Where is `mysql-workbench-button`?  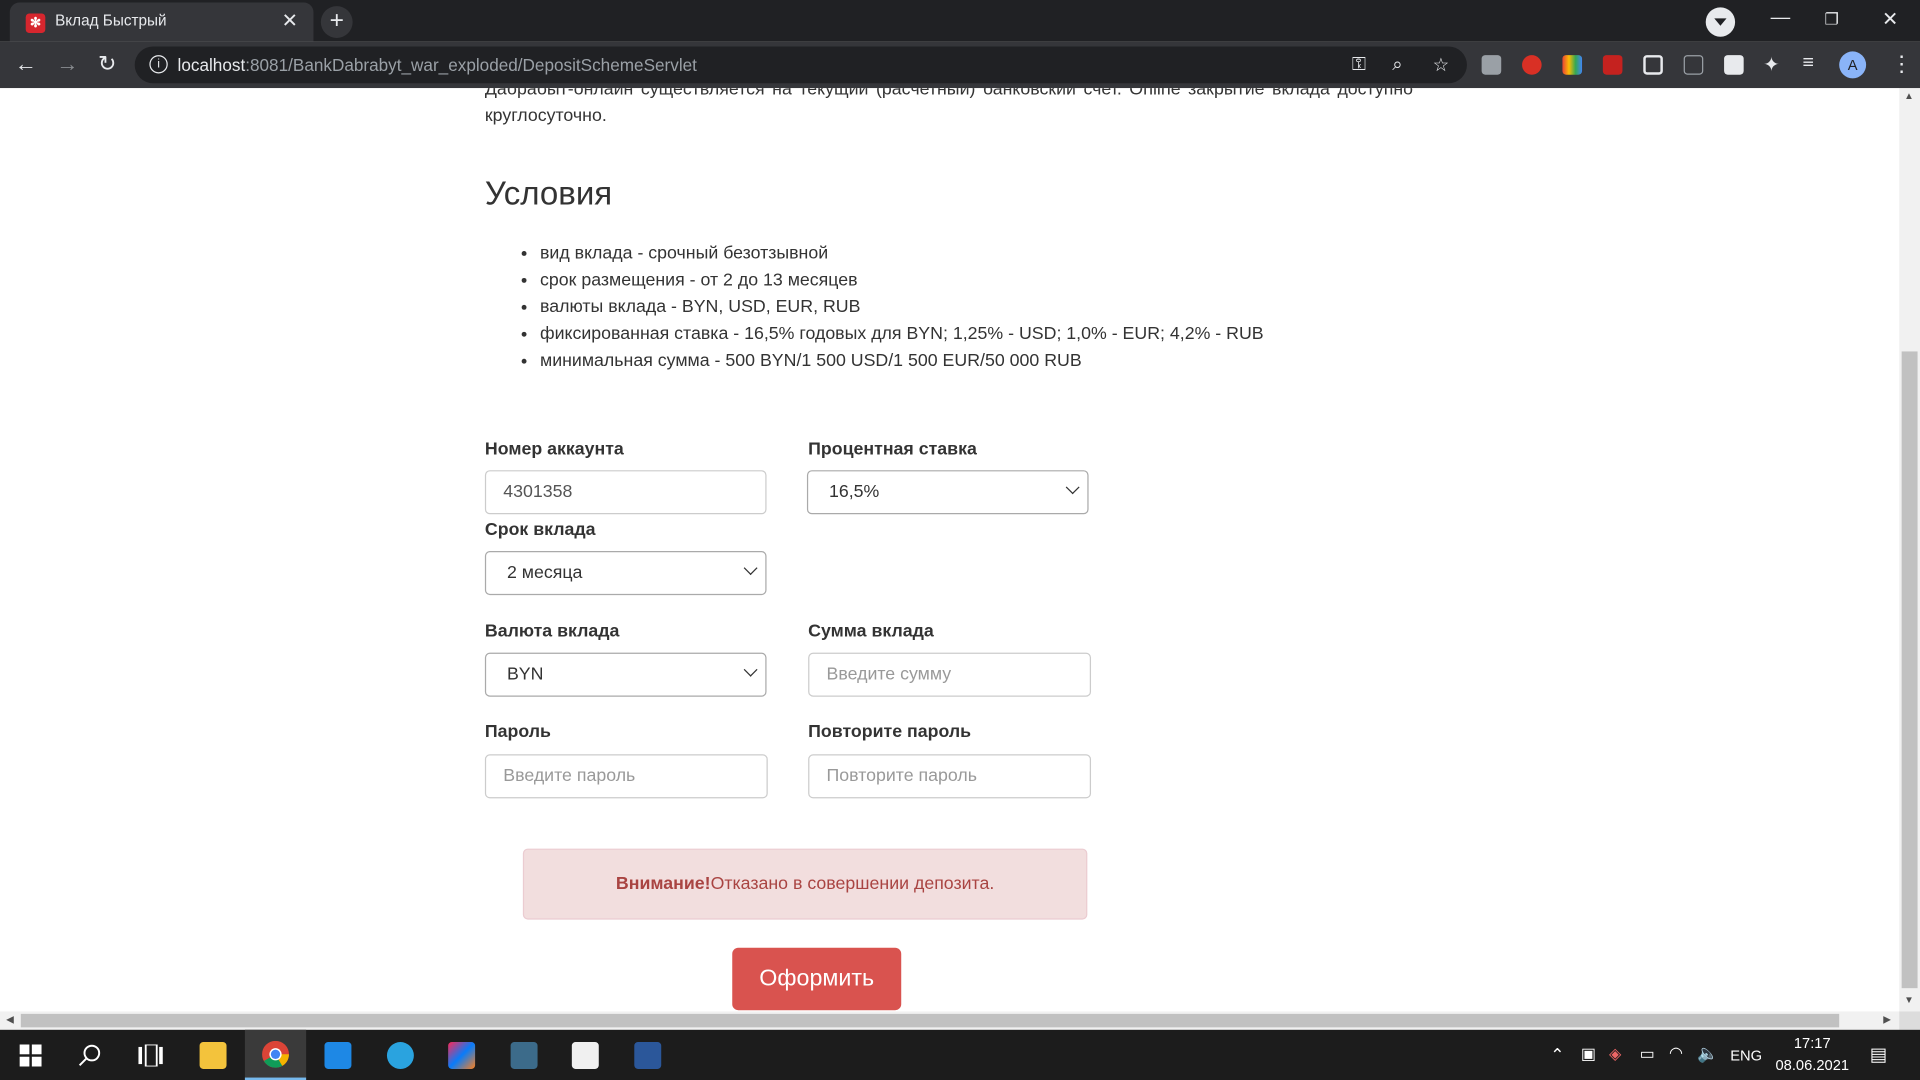 mysql-workbench-button is located at coordinates (523, 1055).